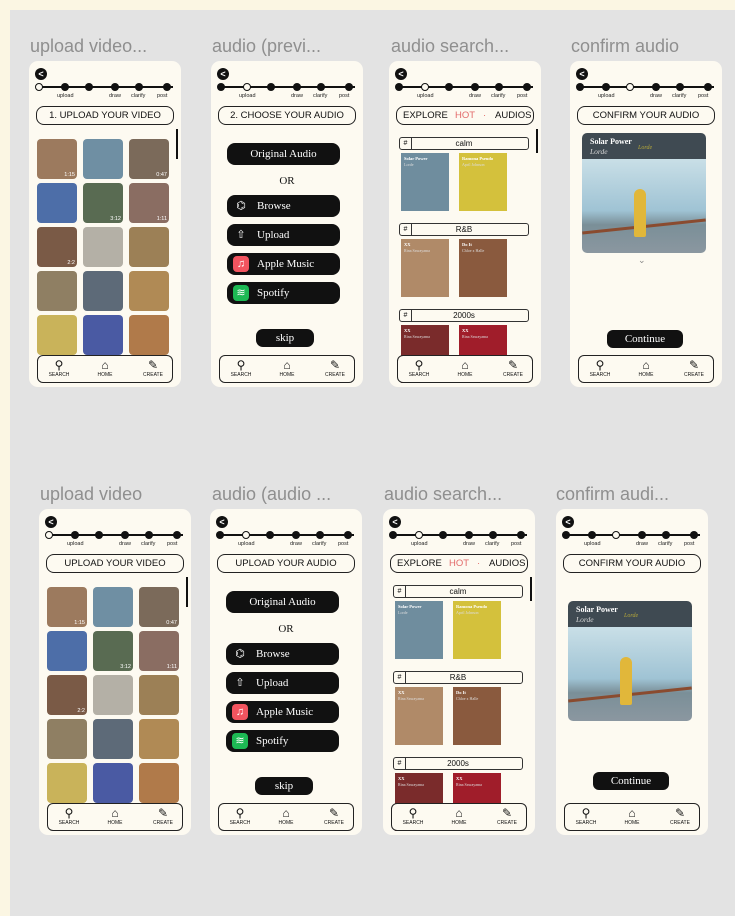 The image size is (735, 916). I want to click on chevron-down-icon: ⌄, so click(642, 260).